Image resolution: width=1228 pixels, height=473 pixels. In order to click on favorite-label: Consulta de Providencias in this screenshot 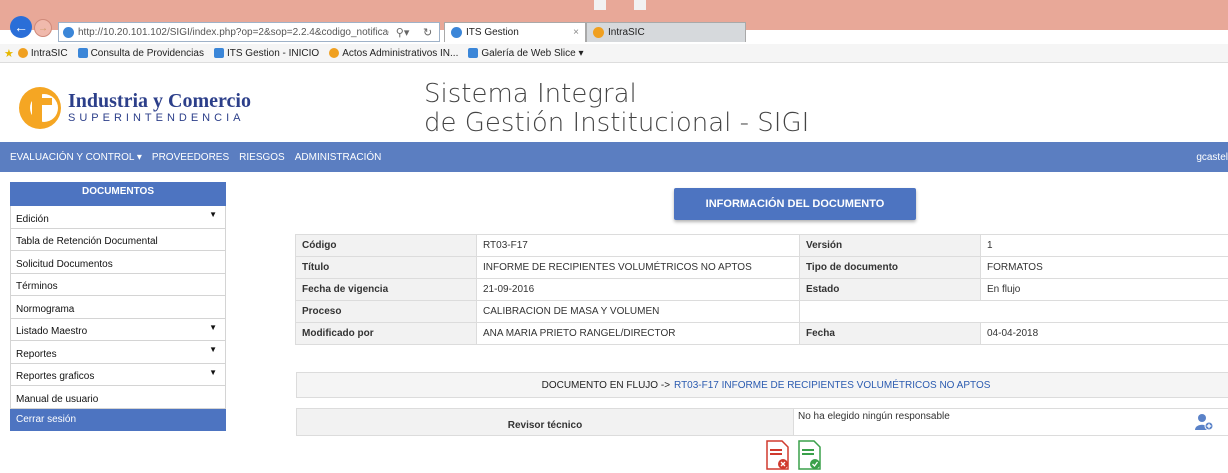, I will do `click(147, 53)`.